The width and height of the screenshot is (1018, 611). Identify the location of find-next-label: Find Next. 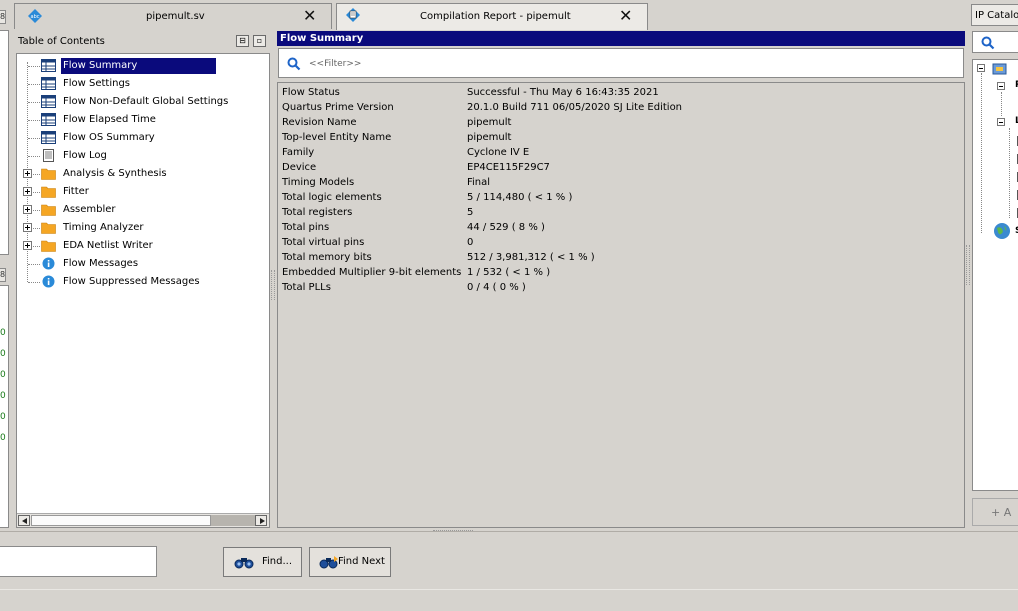
(361, 561).